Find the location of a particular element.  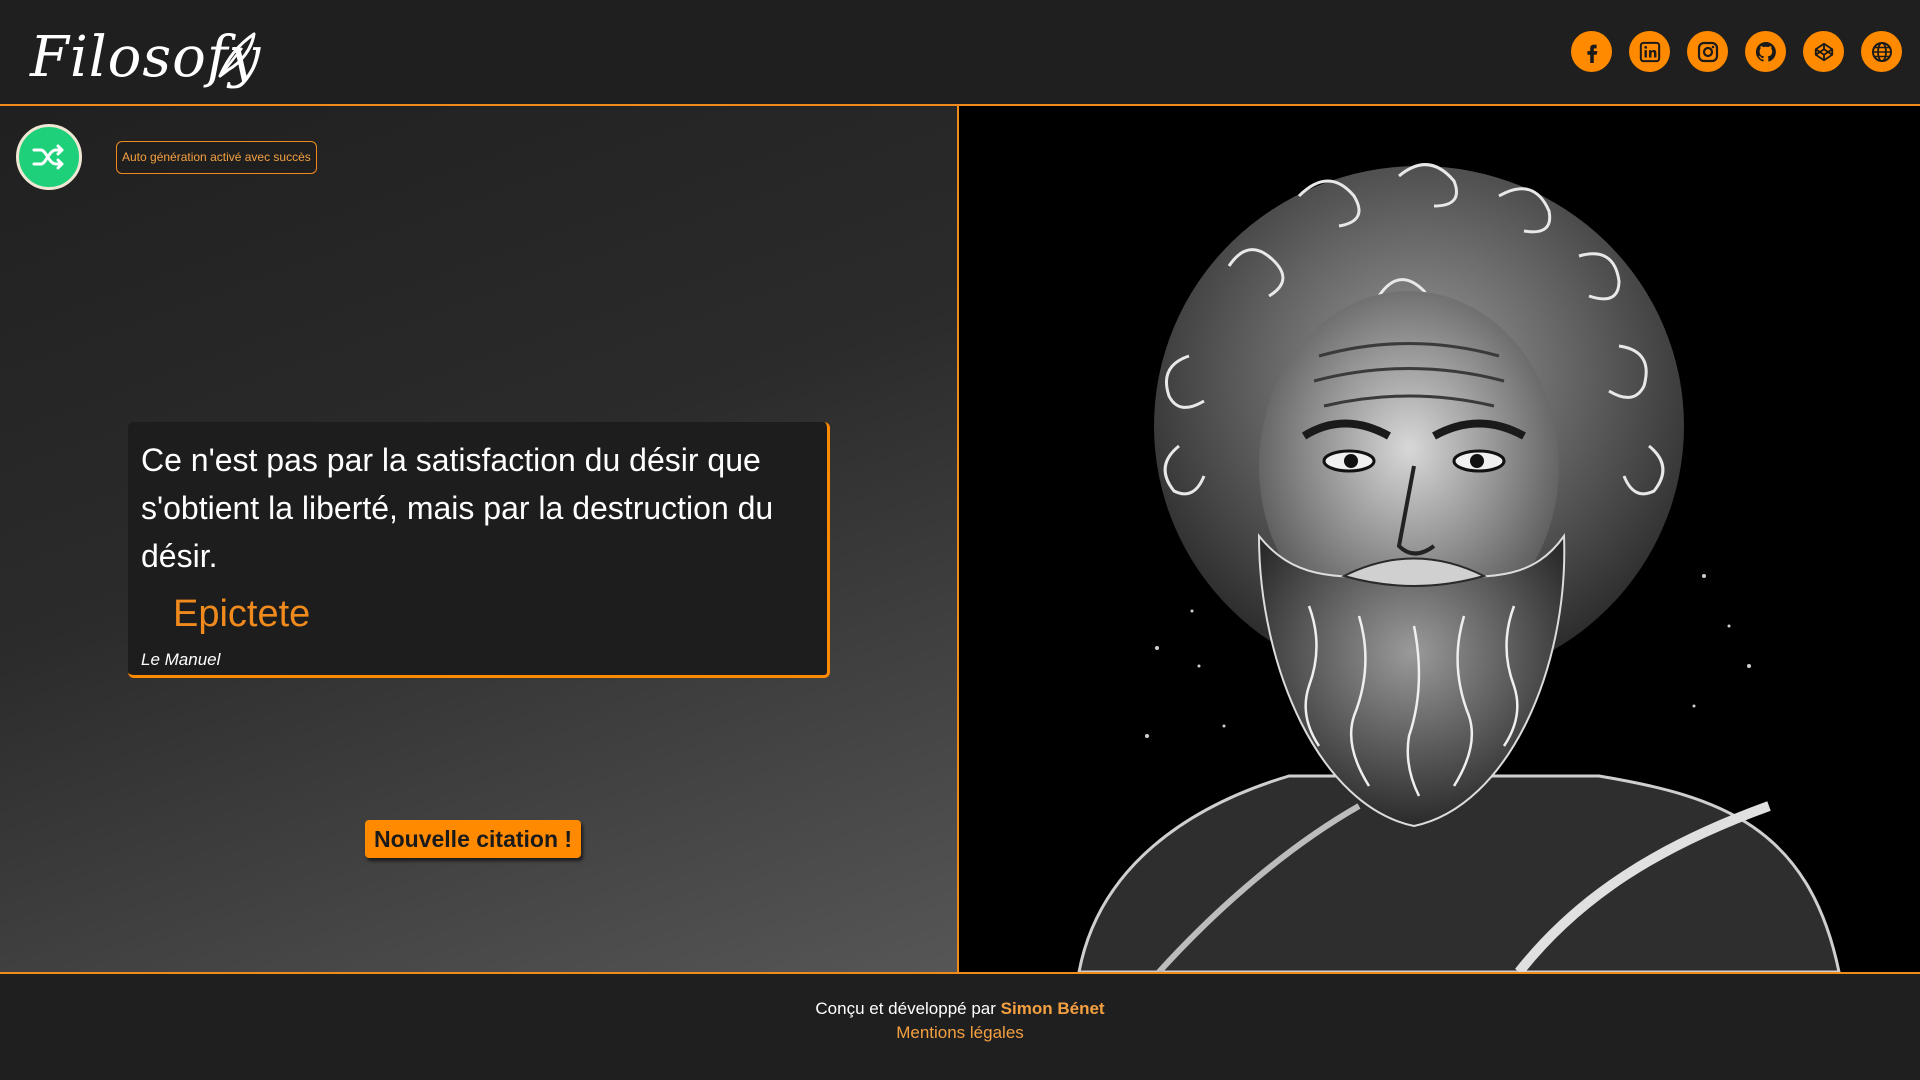

new-quote-button: Nouvelle citation ! is located at coordinates (473, 839).